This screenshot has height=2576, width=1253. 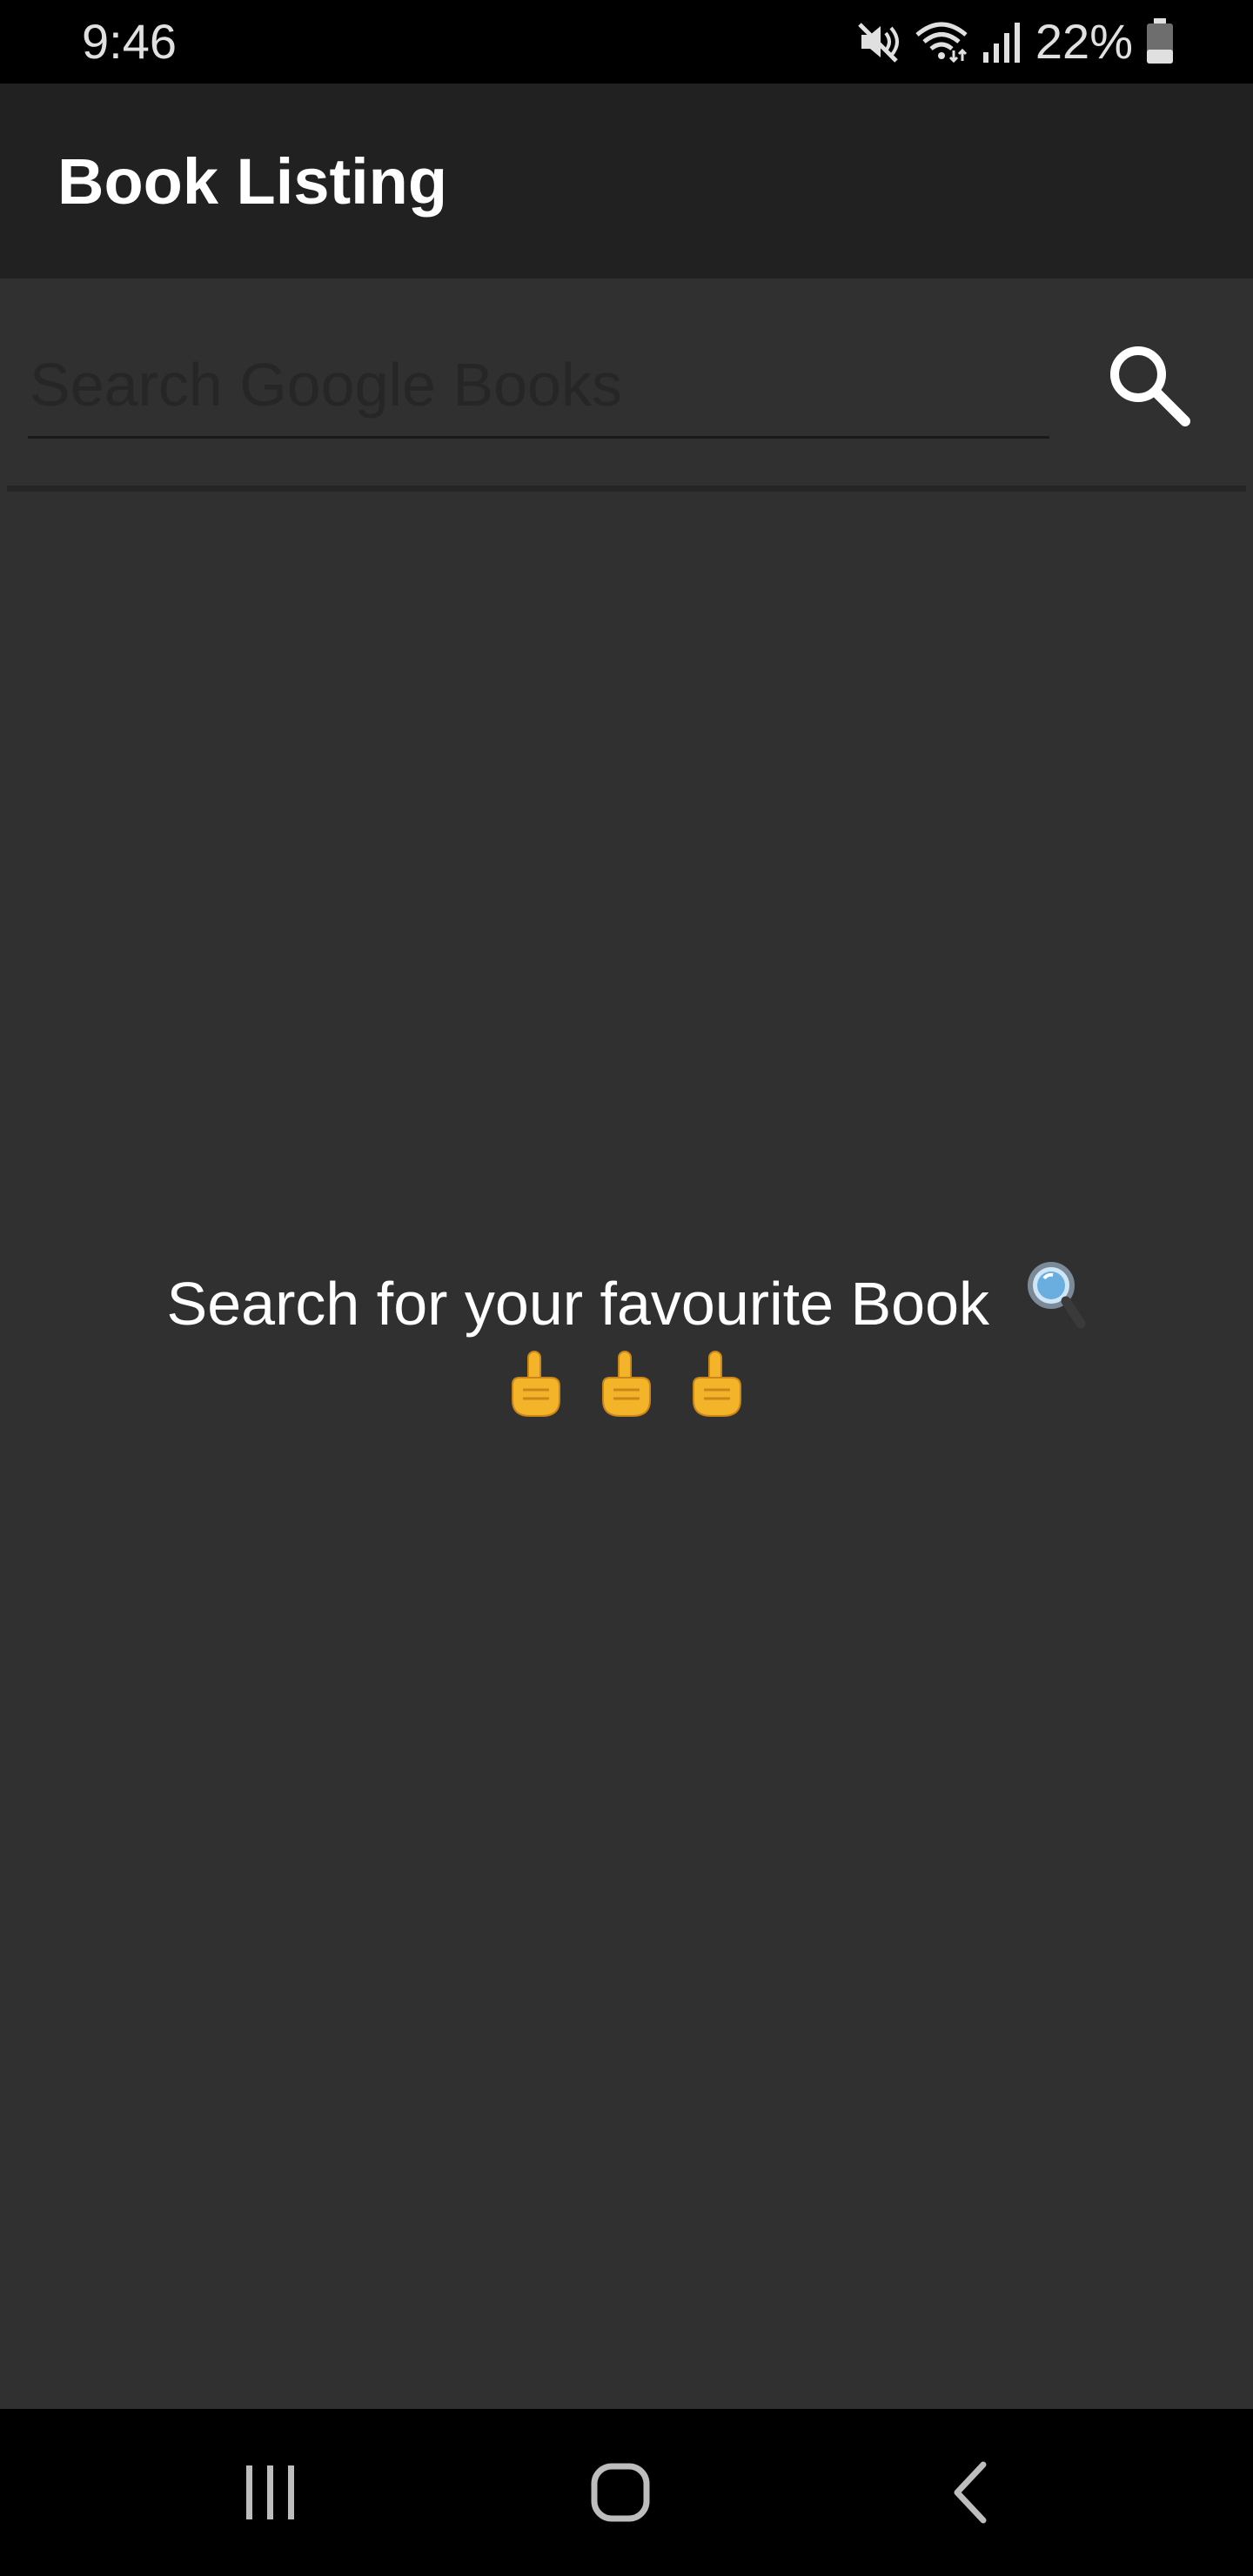 What do you see at coordinates (942, 41) in the screenshot?
I see `wifi-icon` at bounding box center [942, 41].